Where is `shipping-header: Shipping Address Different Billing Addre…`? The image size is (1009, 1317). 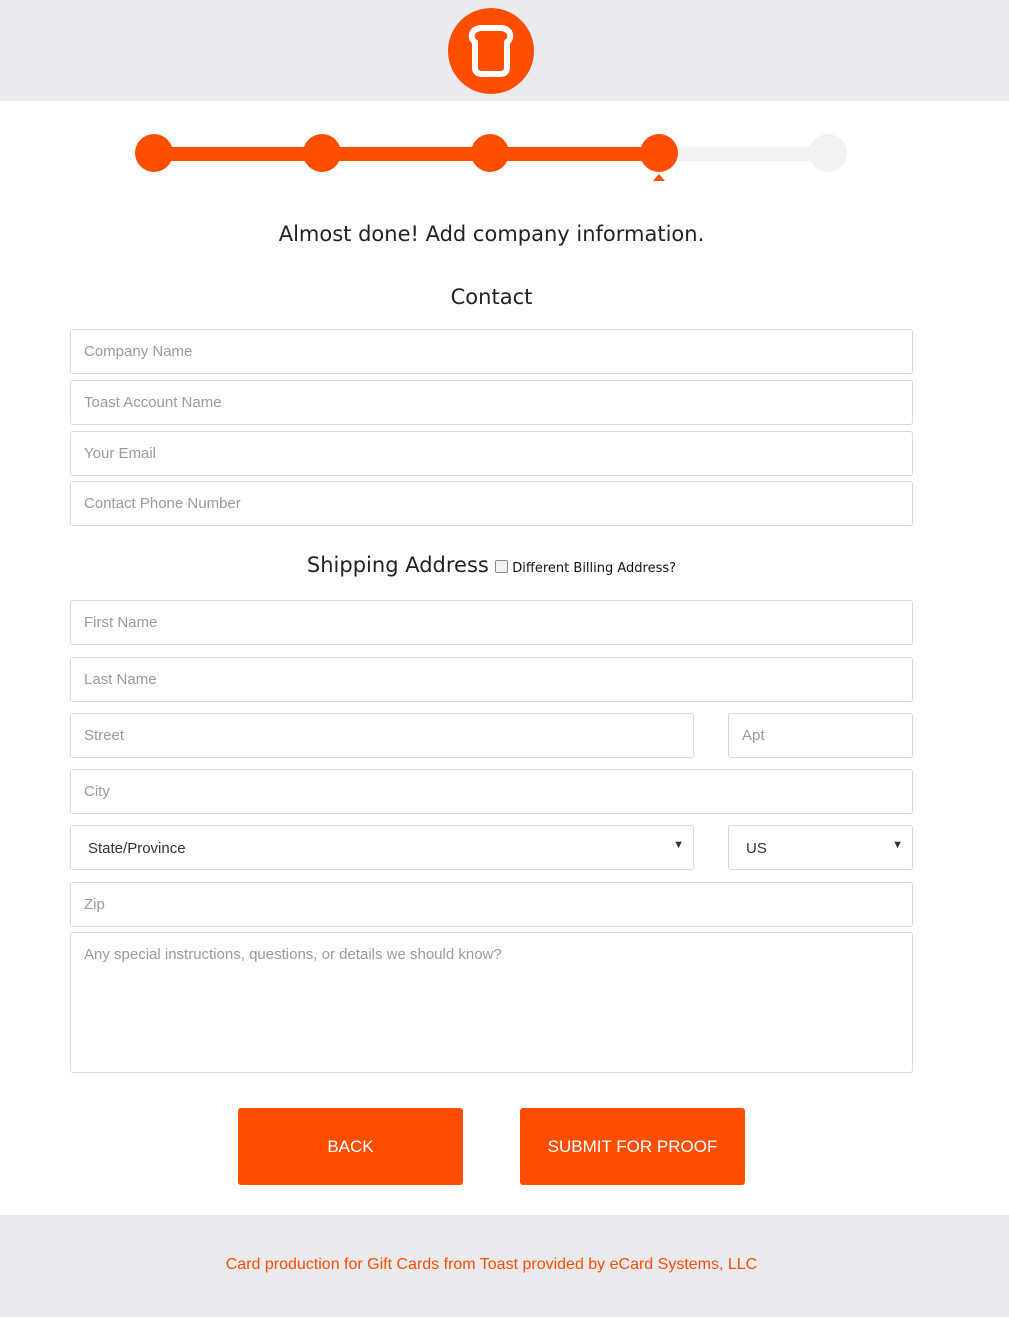 shipping-header: Shipping Address Different Billing Addre… is located at coordinates (491, 565).